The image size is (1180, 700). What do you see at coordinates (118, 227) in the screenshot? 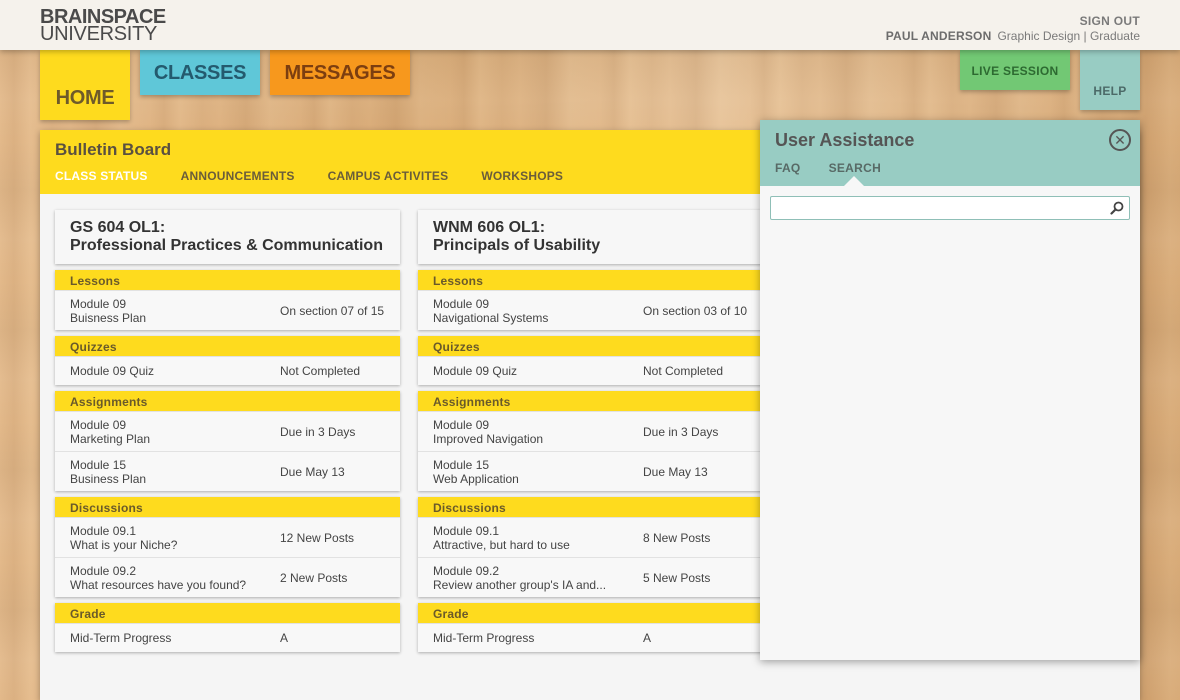
I see `class-code: GS 604 OL1:` at bounding box center [118, 227].